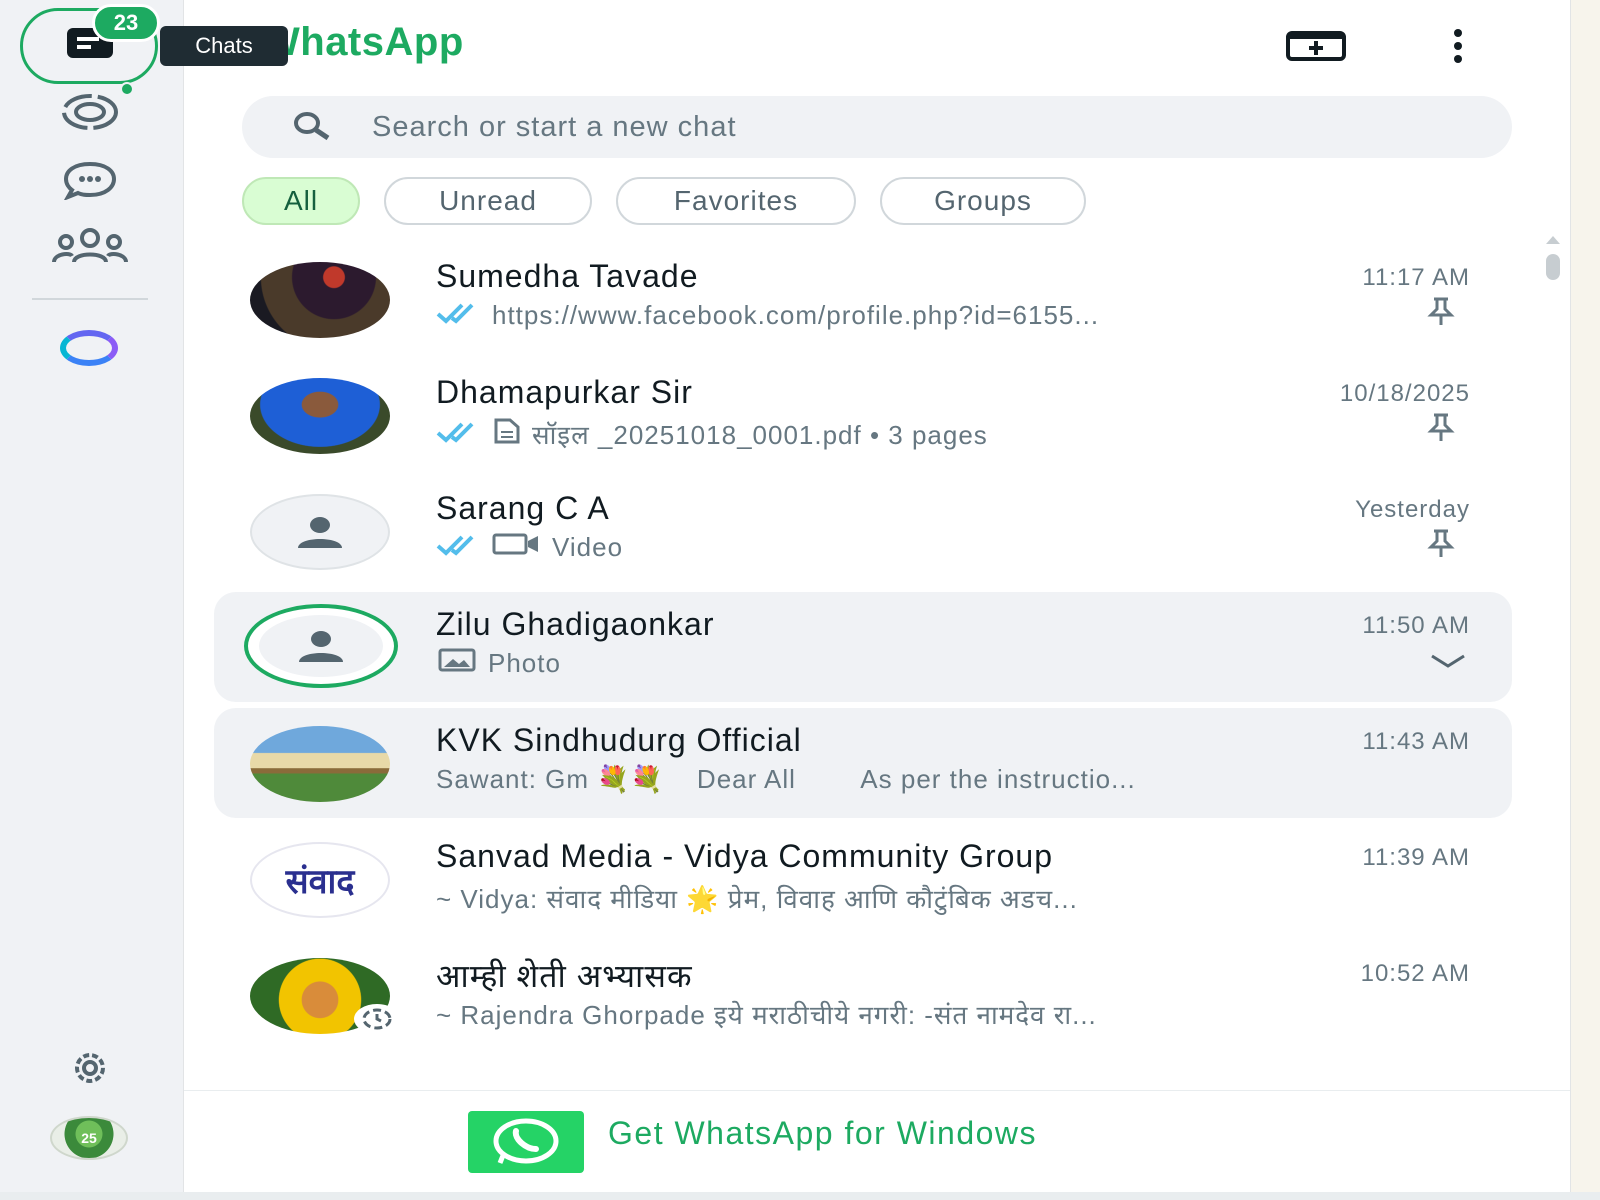 Image resolution: width=1600 pixels, height=1200 pixels. I want to click on status-update-icon, so click(377, 1019).